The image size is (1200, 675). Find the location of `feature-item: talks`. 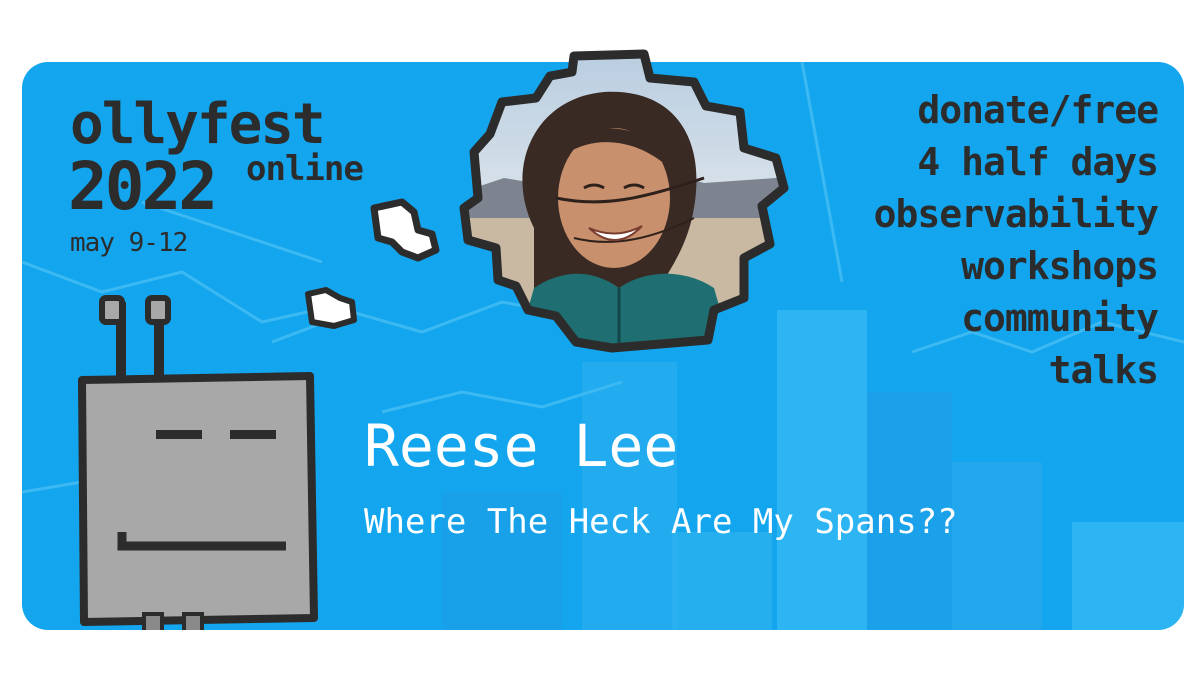

feature-item: talks is located at coordinates (1103, 370).